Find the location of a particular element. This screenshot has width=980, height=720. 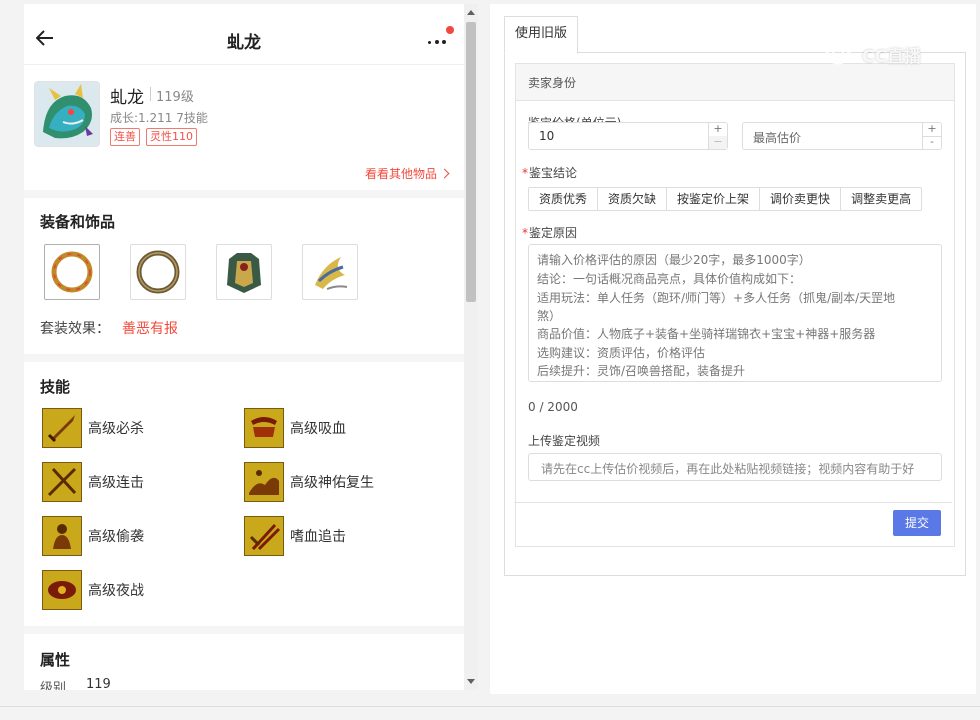

conclusion-label-text: 鉴宝结论 is located at coordinates (553, 173).